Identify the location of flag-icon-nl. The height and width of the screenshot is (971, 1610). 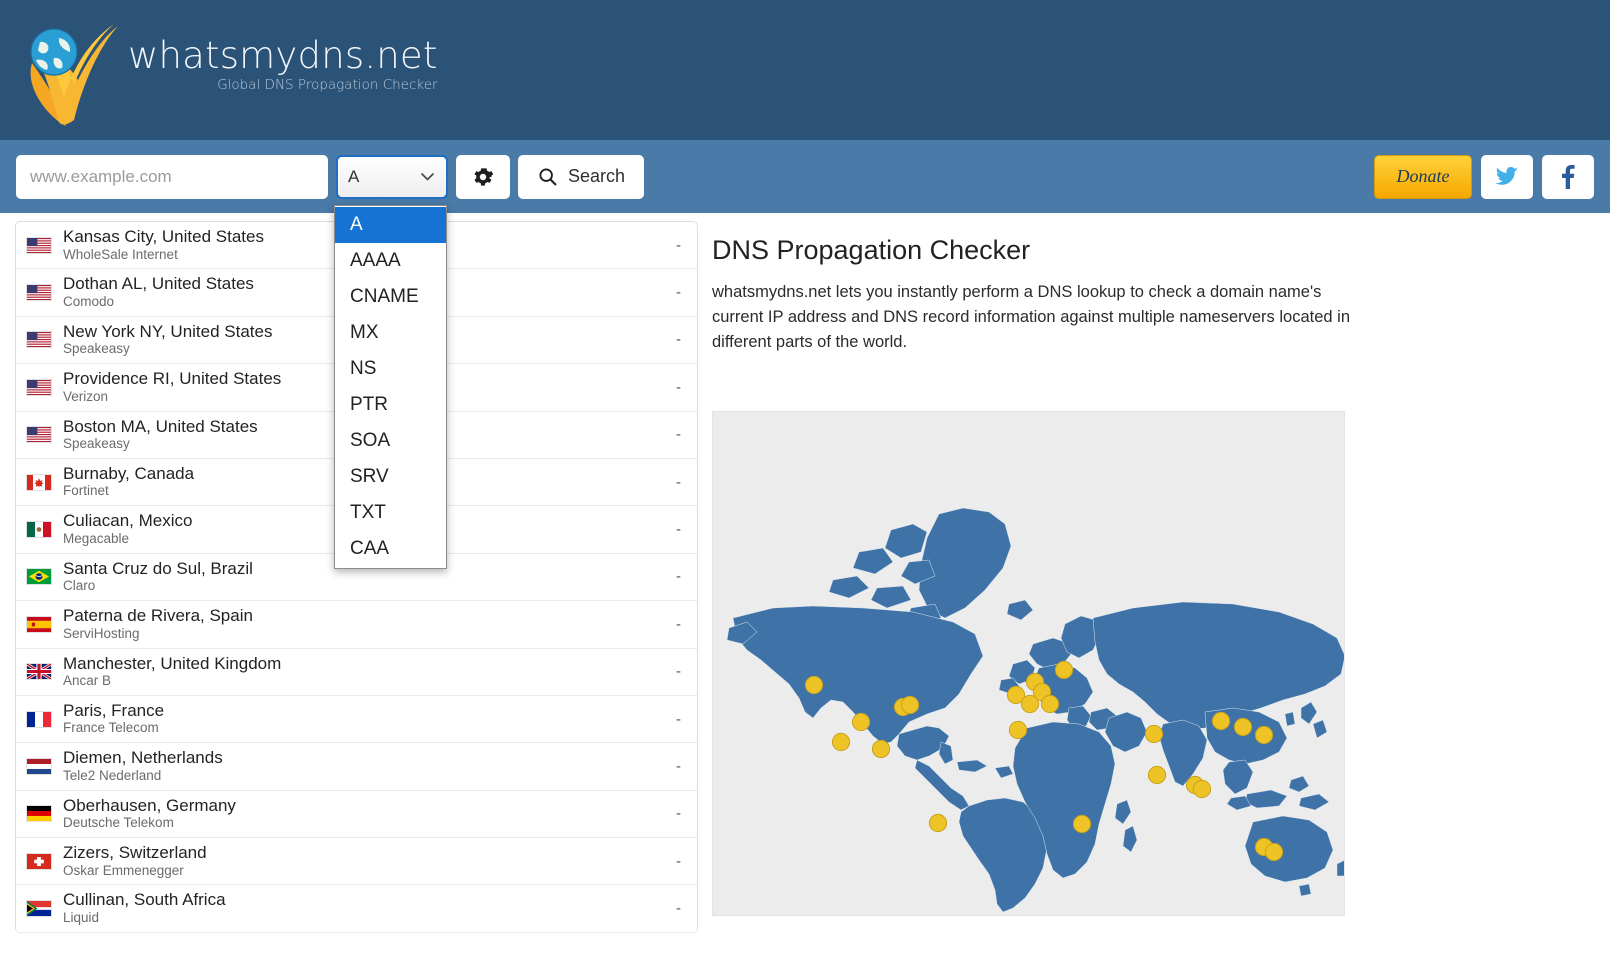
(39, 766).